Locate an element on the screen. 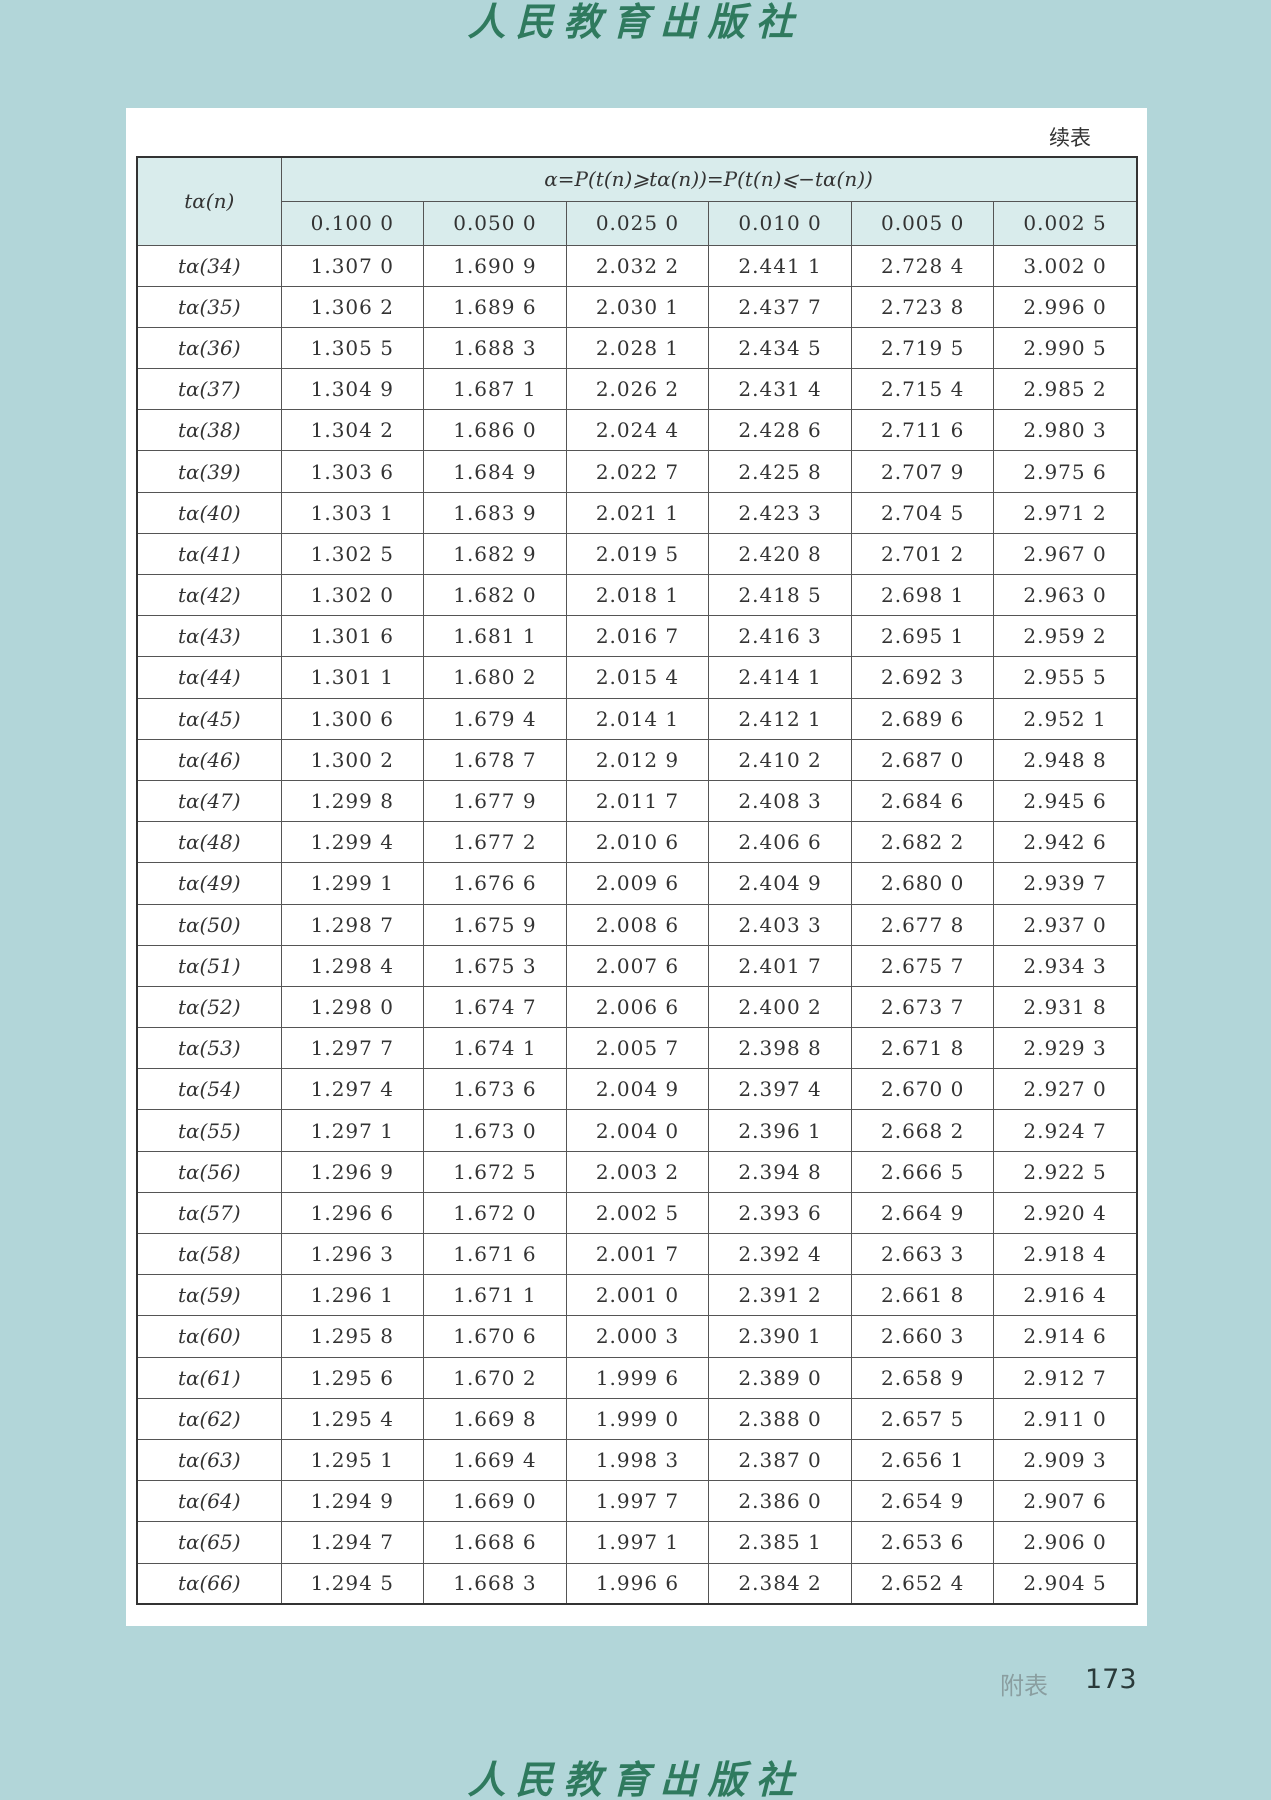 Image resolution: width=1271 pixels, height=1800 pixels. alpha-header-cell: 0.100 0 is located at coordinates (352, 223).